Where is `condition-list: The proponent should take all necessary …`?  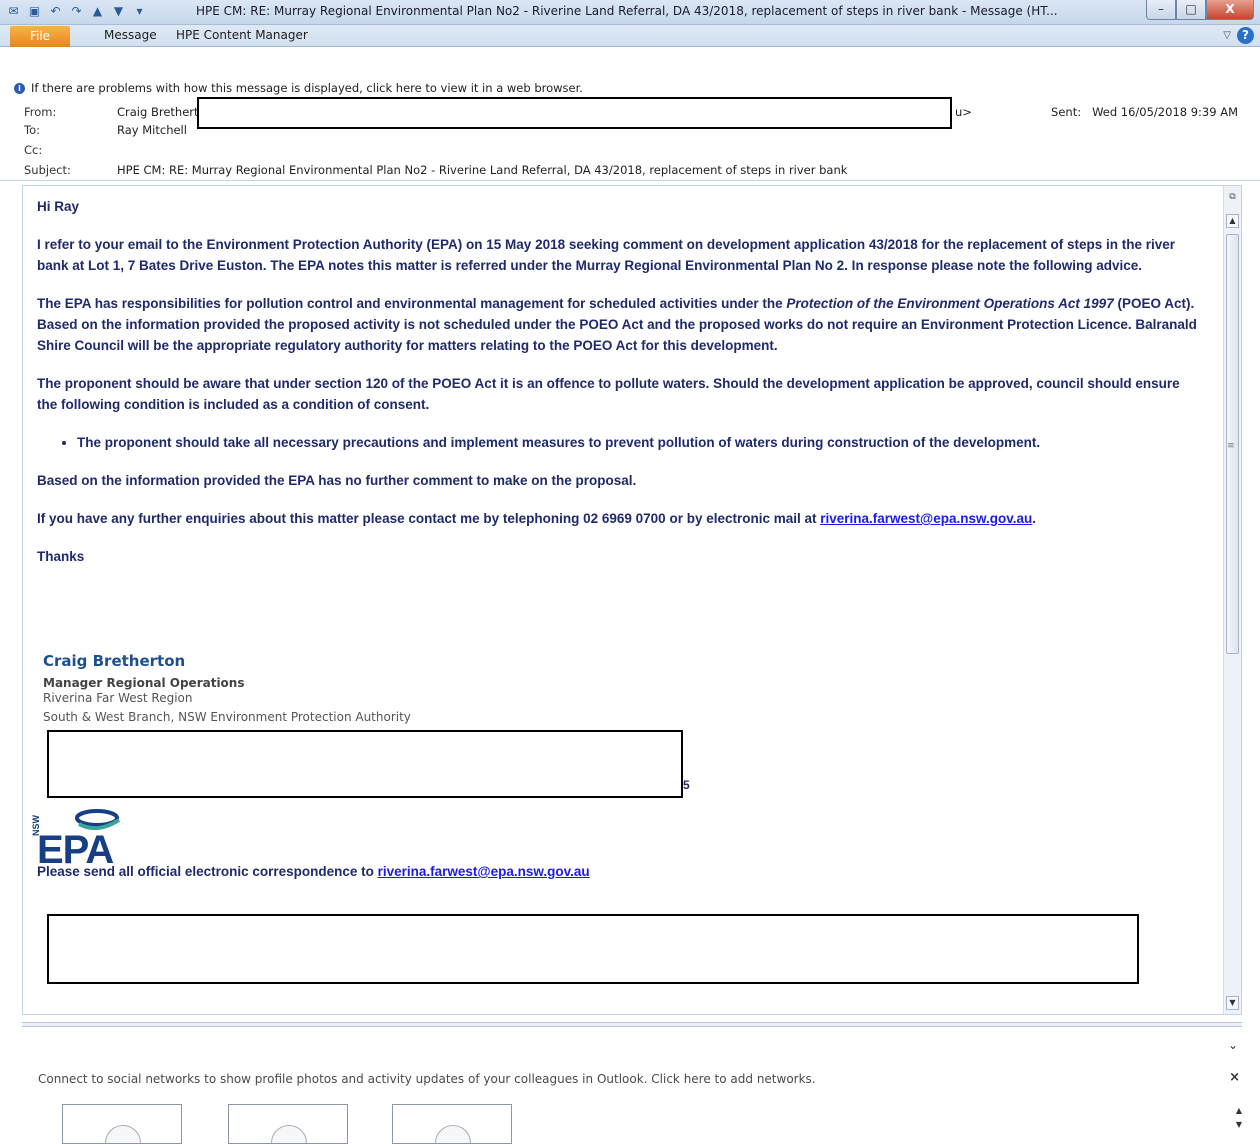
condition-list: The proponent should take all necessary … is located at coordinates (637, 442).